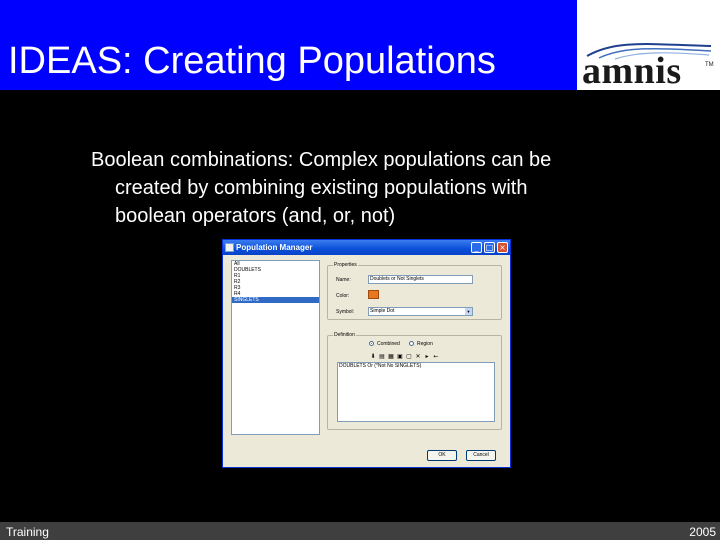 The image size is (720, 540). What do you see at coordinates (27, 532) in the screenshot?
I see `footer-label: Training` at bounding box center [27, 532].